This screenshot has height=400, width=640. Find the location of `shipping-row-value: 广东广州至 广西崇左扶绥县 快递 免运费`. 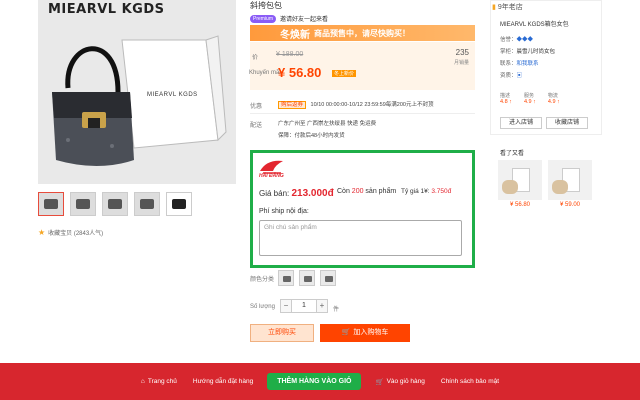

shipping-row-value: 广东广州至 广西崇左扶绥县 快递 免运费 is located at coordinates (327, 124).